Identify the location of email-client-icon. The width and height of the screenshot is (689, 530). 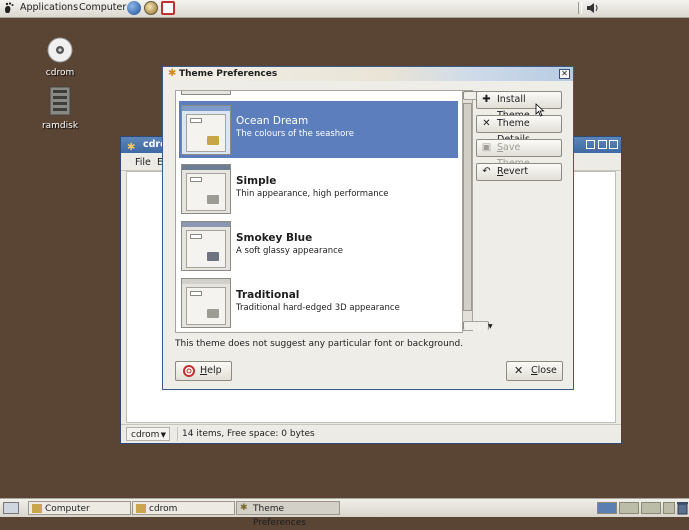
(151, 8).